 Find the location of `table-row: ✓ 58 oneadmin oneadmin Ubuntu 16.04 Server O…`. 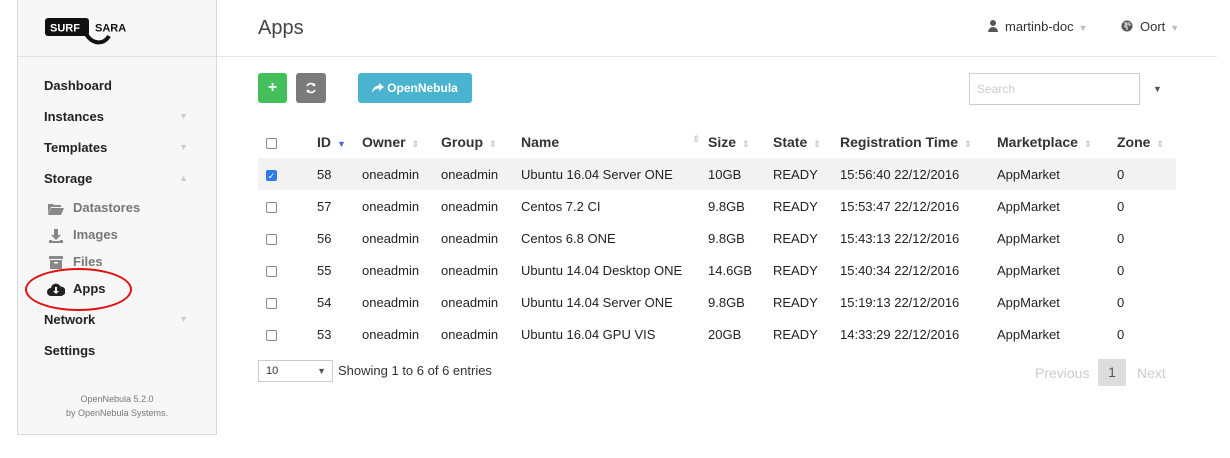

table-row: ✓ 58 oneadmin oneadmin Ubuntu 16.04 Server O… is located at coordinates (717, 174).